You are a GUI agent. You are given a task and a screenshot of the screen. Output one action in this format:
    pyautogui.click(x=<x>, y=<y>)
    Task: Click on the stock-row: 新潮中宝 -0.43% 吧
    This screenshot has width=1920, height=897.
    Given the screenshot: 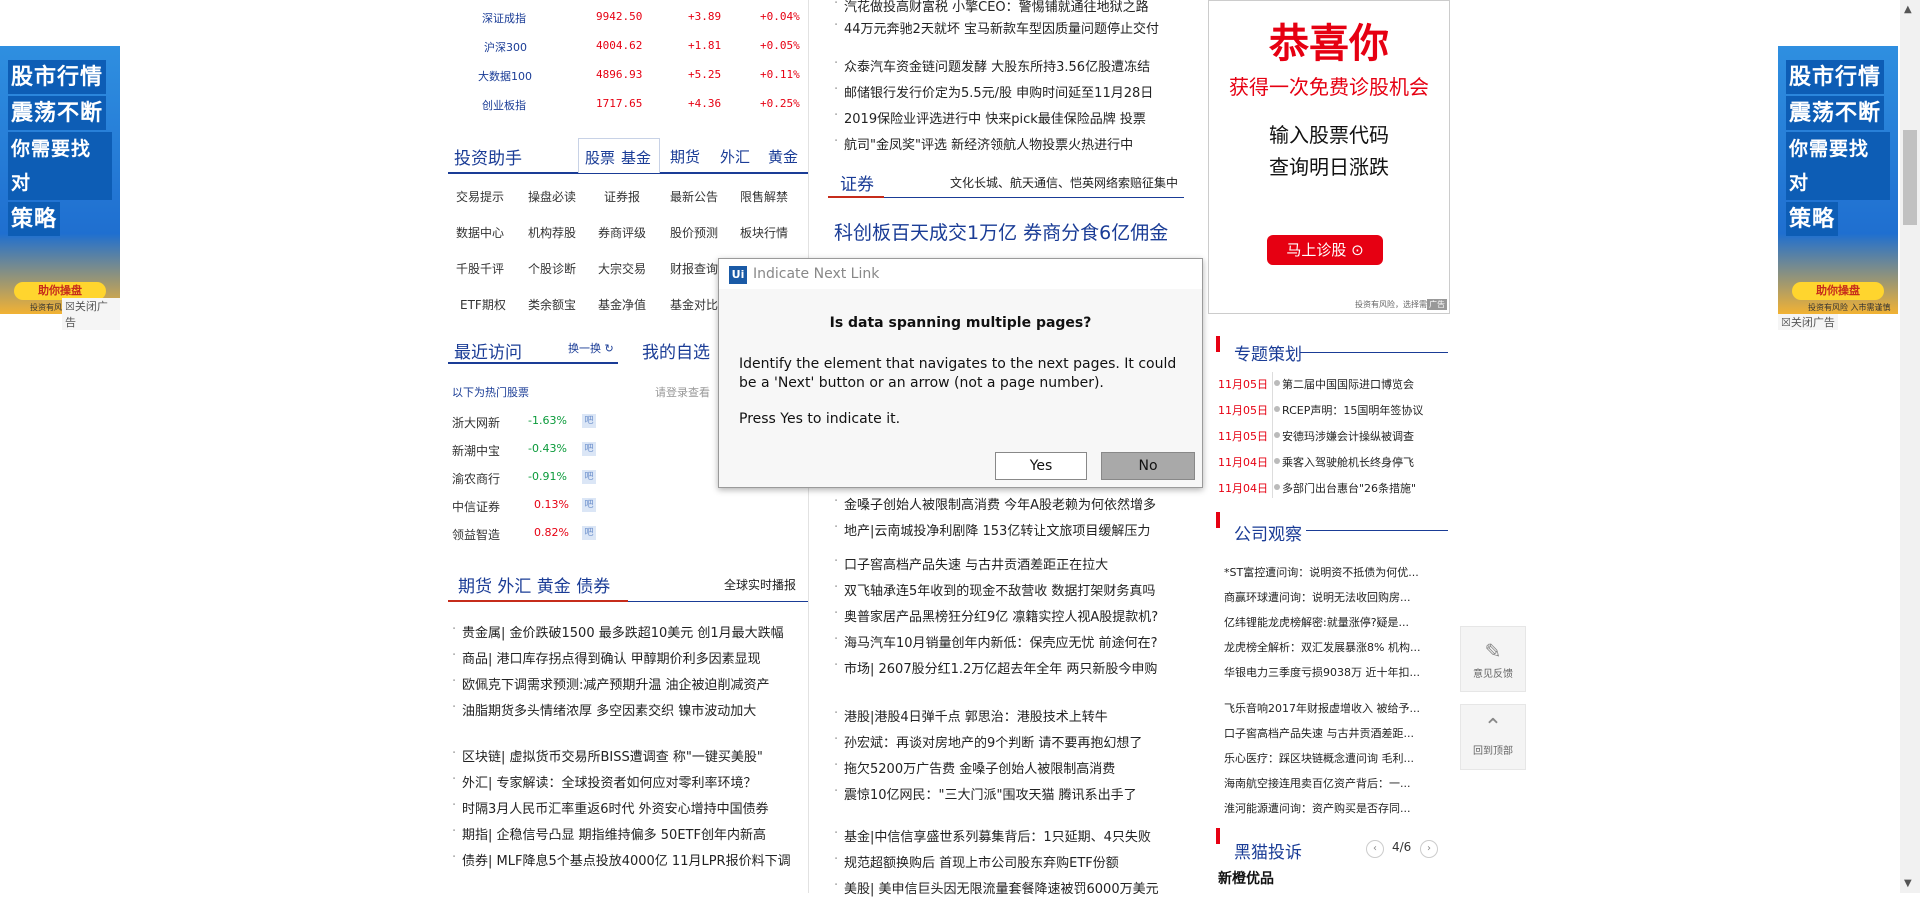 What is the action you would take?
    pyautogui.click(x=534, y=452)
    